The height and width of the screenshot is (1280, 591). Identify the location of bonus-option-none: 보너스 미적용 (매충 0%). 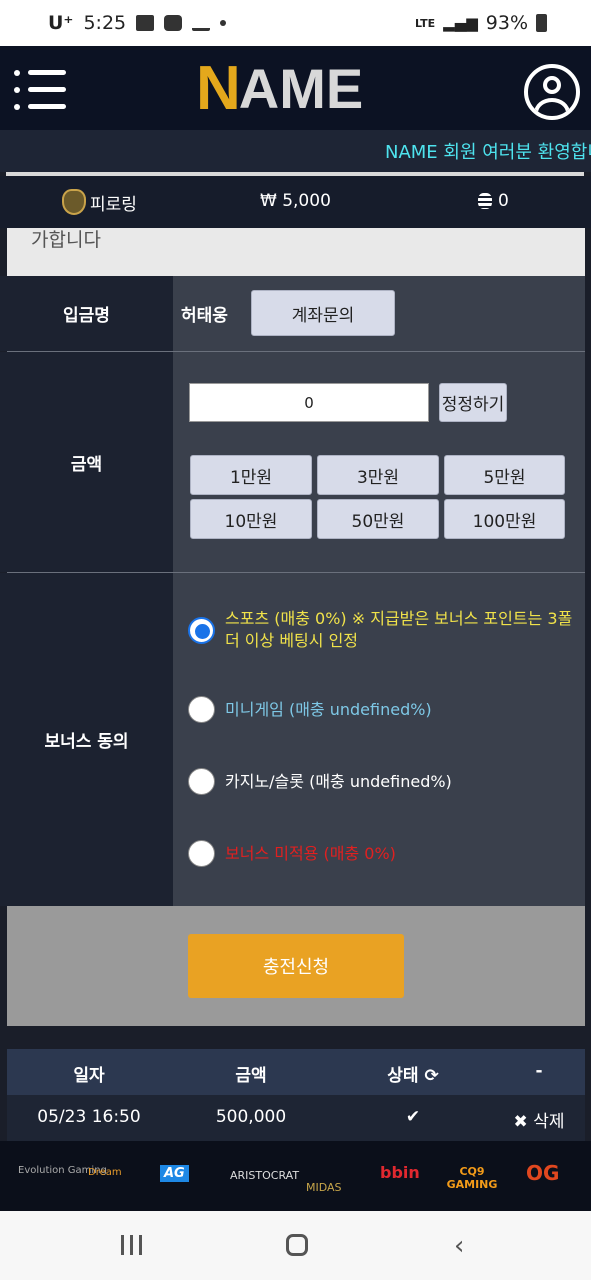
(292, 854).